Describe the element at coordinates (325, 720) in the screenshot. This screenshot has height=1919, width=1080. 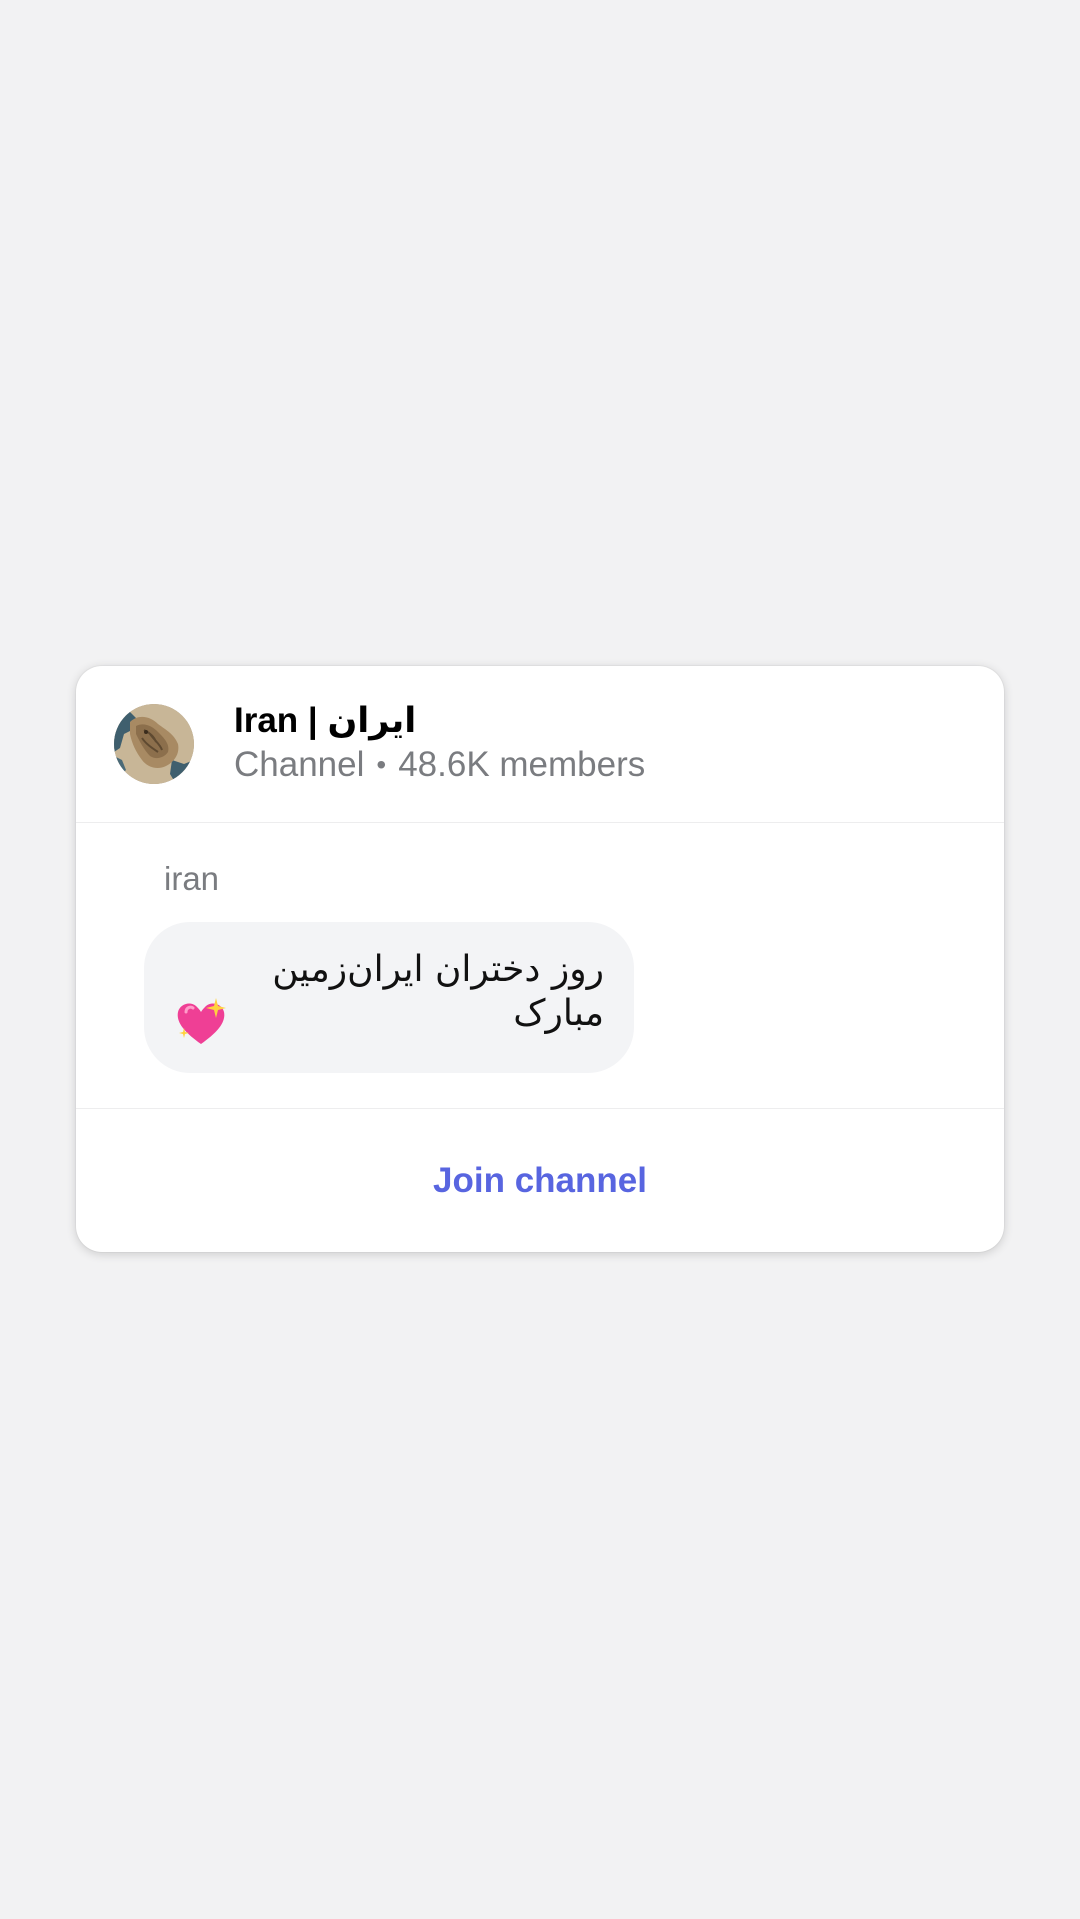
I see `channel-title: Iran | ایران` at that location.